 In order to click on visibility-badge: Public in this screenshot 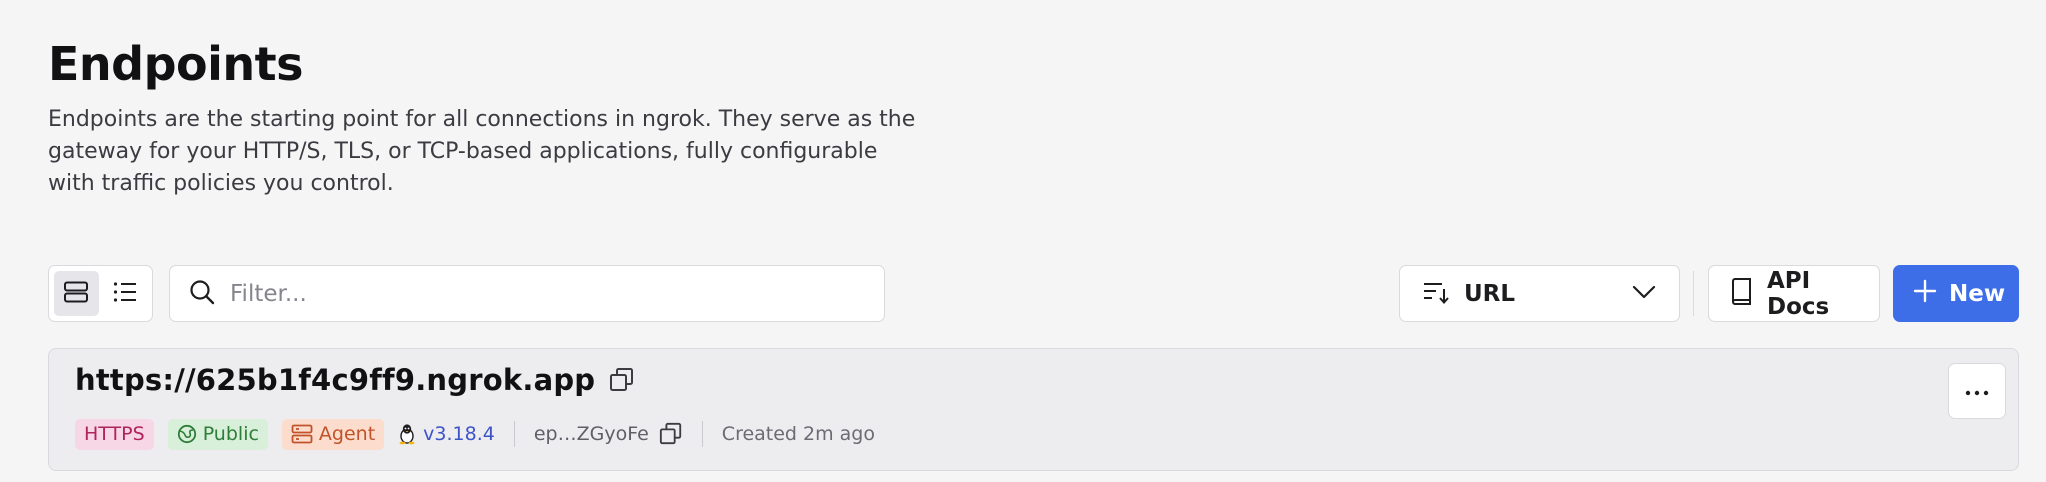, I will do `click(217, 434)`.